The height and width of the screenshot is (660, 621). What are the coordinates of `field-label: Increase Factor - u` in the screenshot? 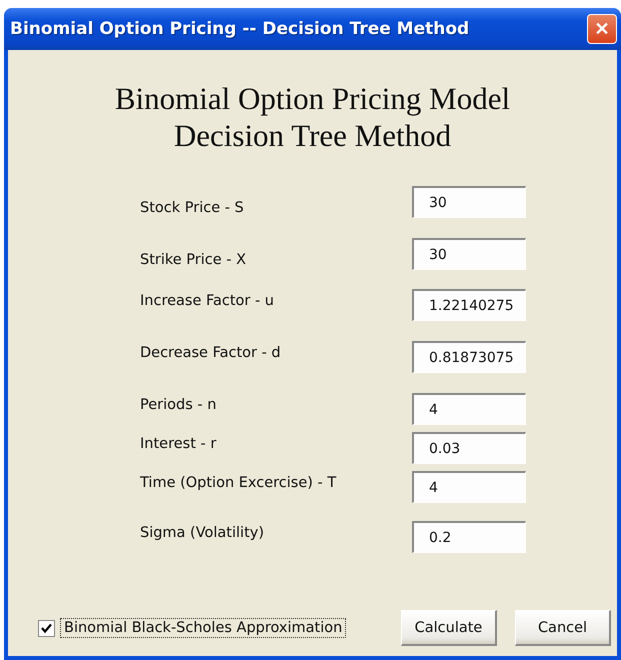 It's located at (207, 301).